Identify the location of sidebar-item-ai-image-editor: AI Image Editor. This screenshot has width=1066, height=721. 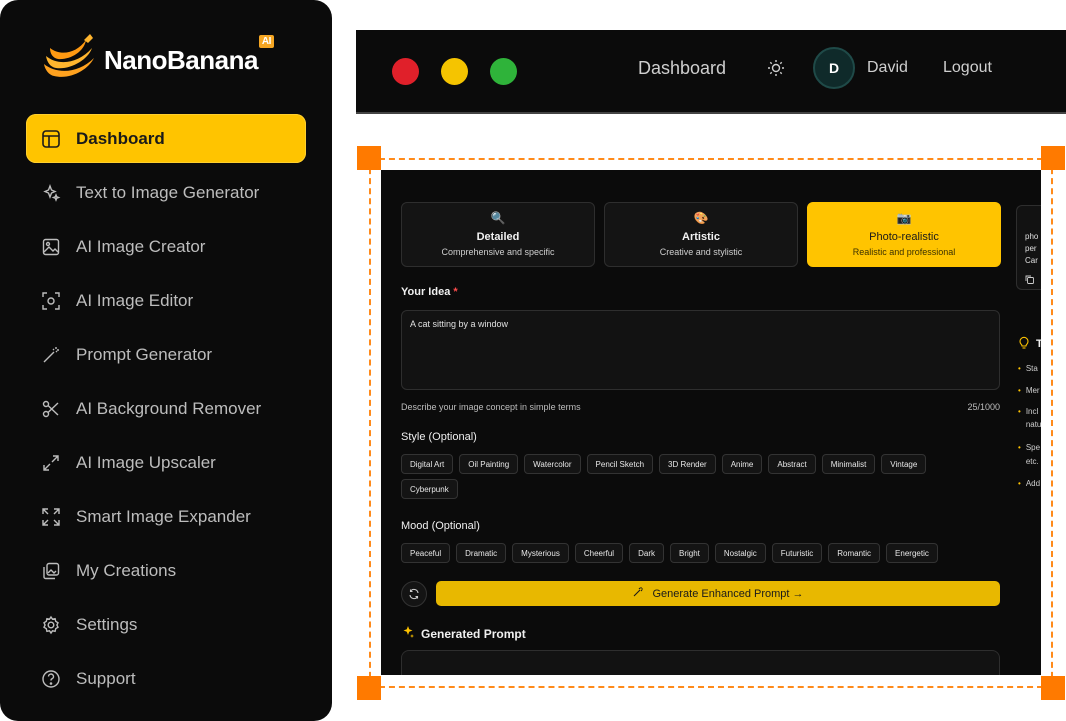
(166, 300).